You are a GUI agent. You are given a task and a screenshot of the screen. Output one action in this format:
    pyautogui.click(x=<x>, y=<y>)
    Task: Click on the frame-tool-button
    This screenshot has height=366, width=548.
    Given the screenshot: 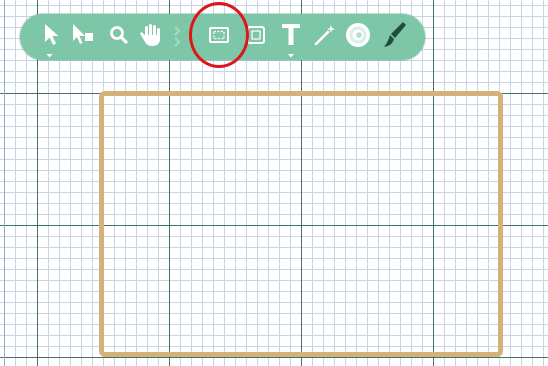 What is the action you would take?
    pyautogui.click(x=258, y=37)
    